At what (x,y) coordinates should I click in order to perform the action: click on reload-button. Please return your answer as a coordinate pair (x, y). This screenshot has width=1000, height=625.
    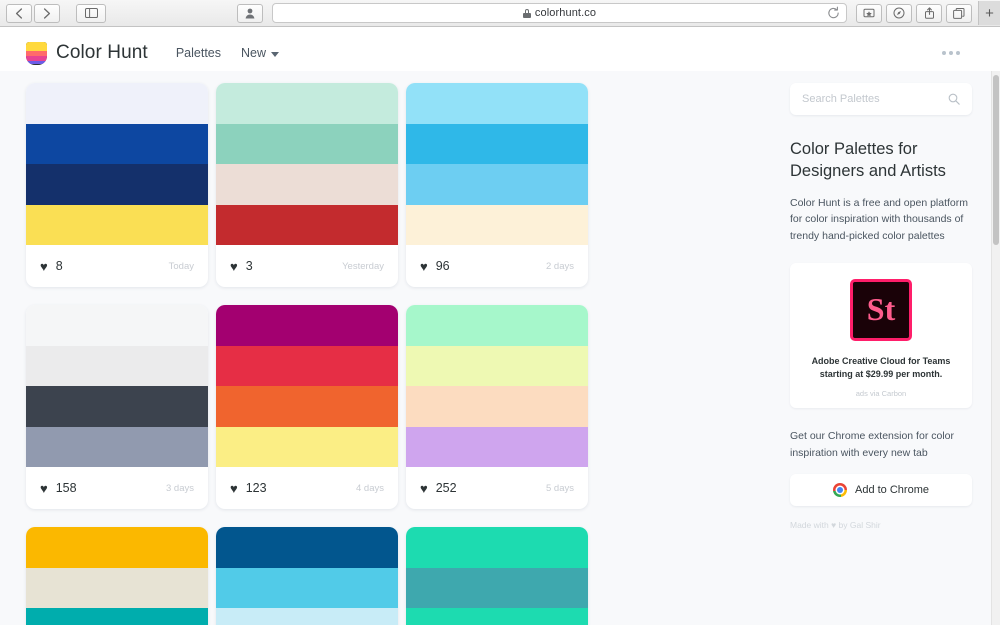
    Looking at the image, I should click on (833, 13).